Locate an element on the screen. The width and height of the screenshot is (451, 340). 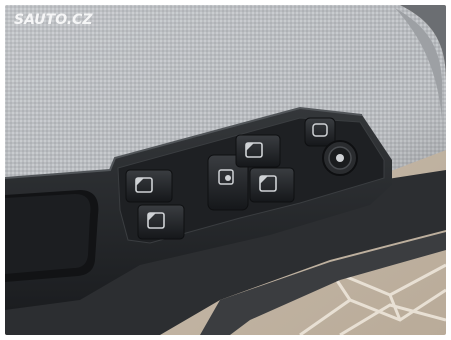
mirror-knob-icon is located at coordinates (340, 158).